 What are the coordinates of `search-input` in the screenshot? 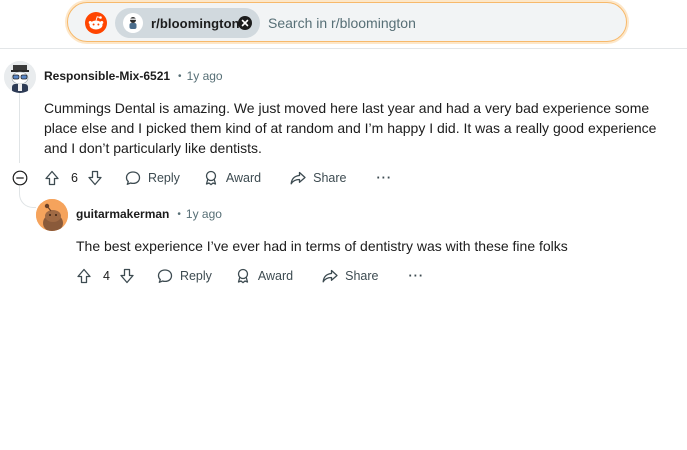 It's located at (438, 23).